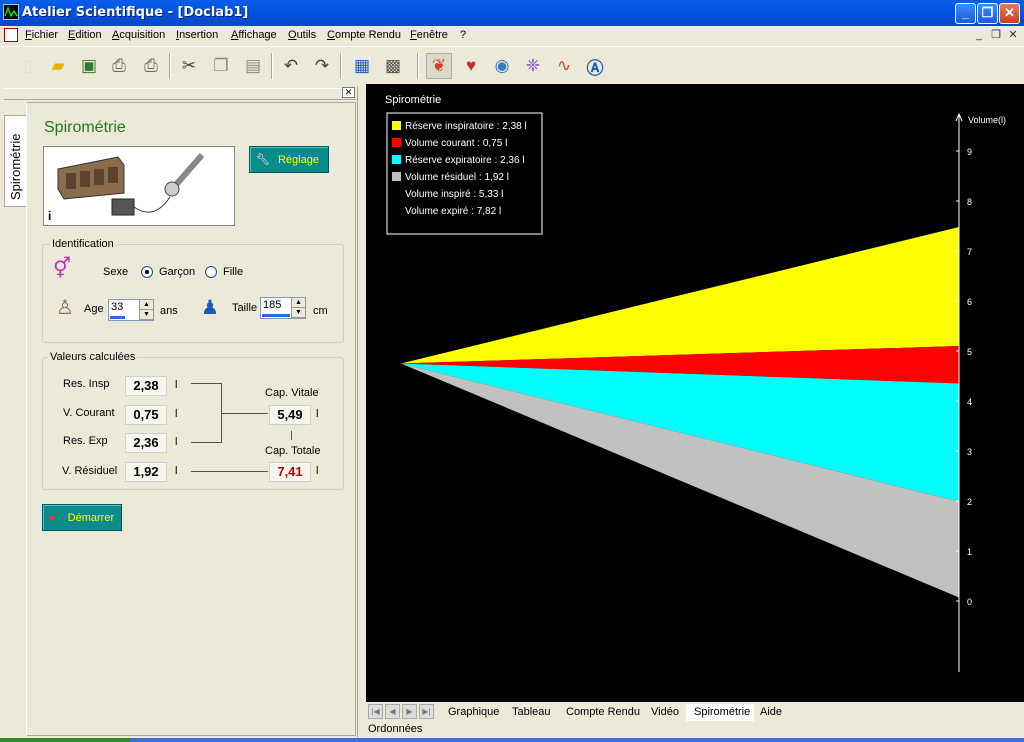 The image size is (1024, 742). Describe the element at coordinates (564, 66) in the screenshot. I see `signal-icon: ∿` at that location.